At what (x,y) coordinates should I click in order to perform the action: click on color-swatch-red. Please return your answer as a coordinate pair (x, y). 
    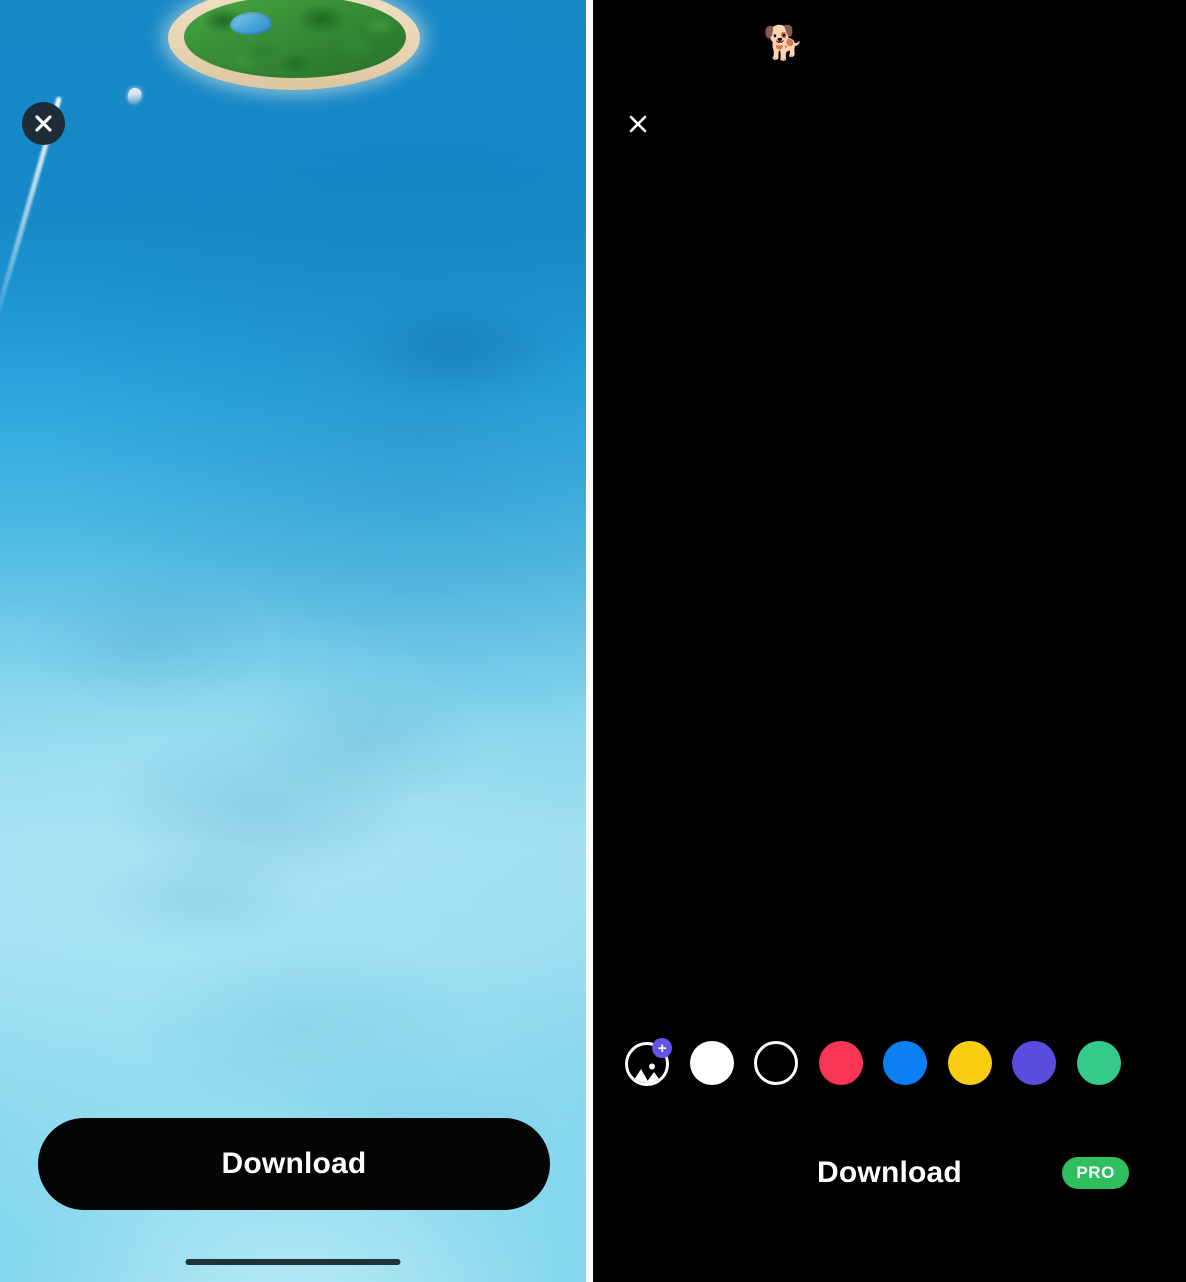
    Looking at the image, I should click on (840, 1063).